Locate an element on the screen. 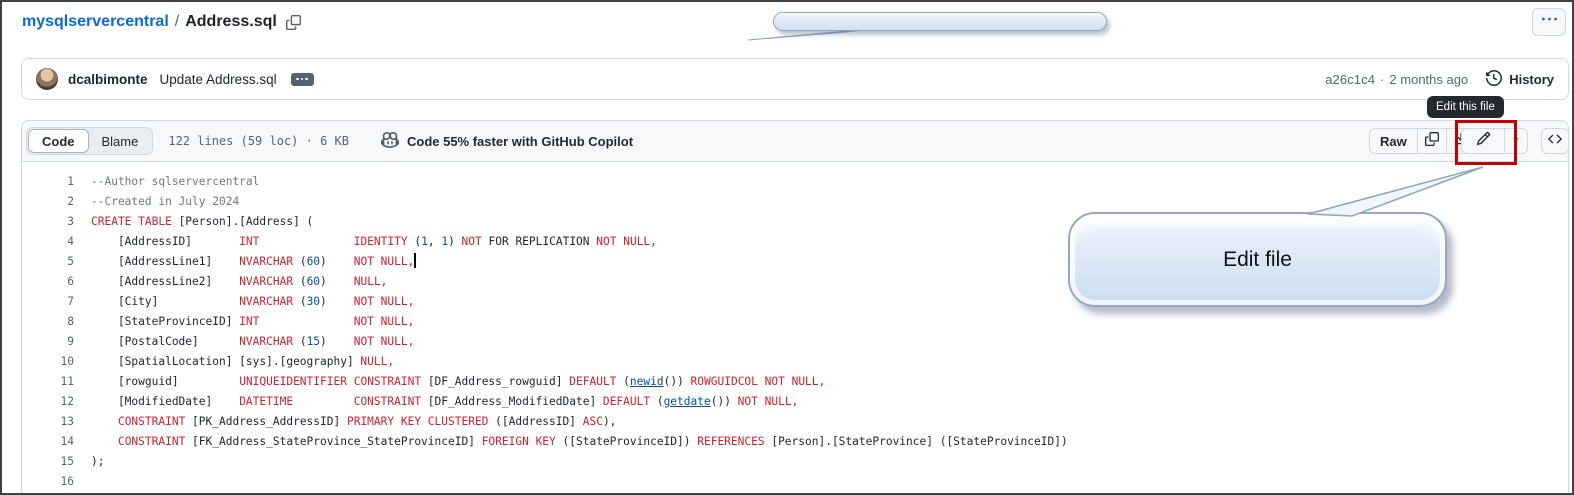  line-number: 15 is located at coordinates (48, 462).